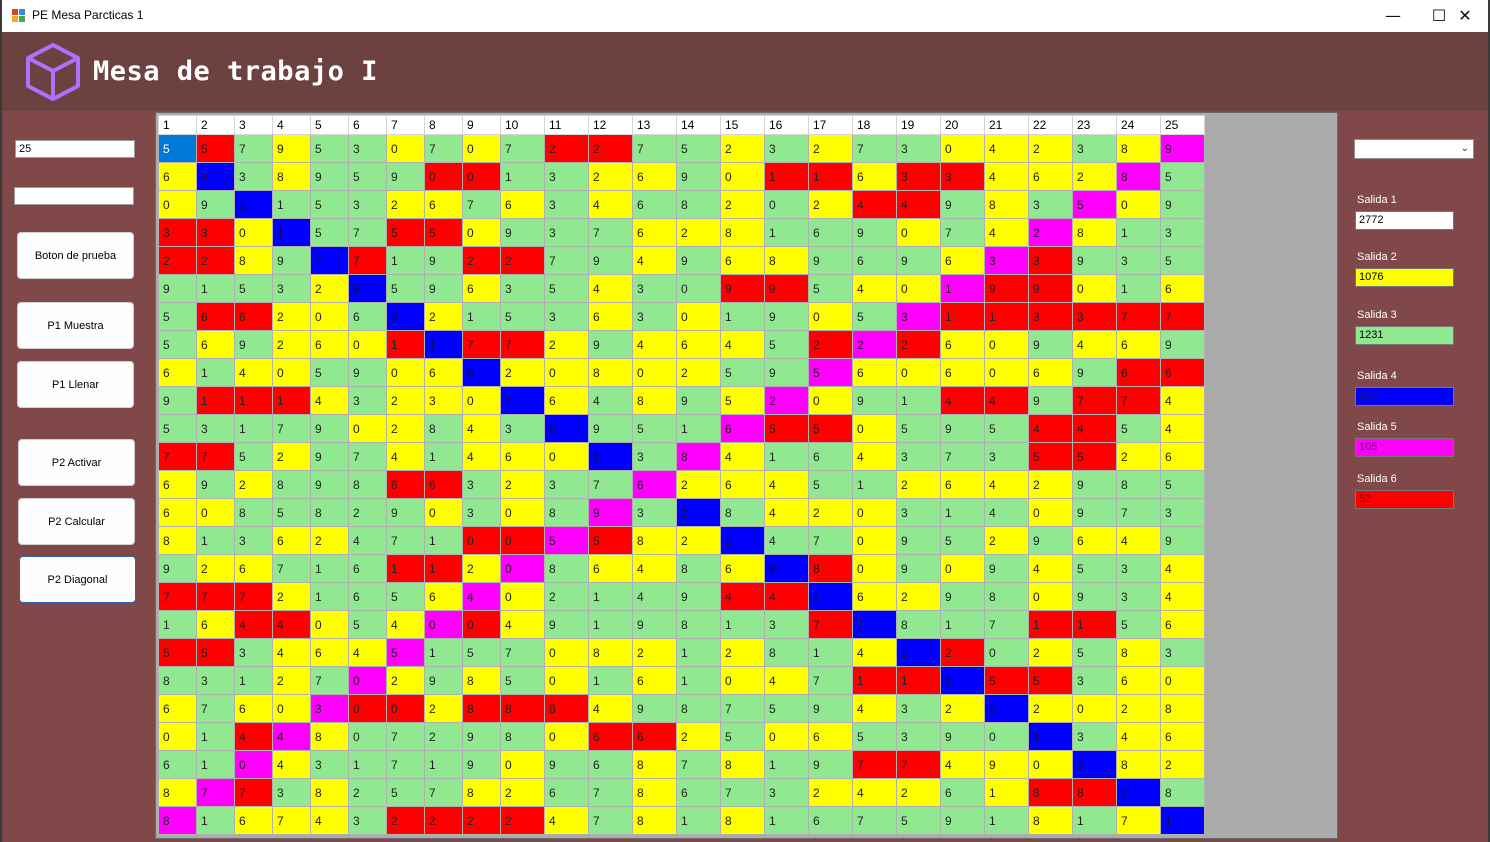 This screenshot has width=1490, height=842. What do you see at coordinates (76, 521) in the screenshot?
I see `p2-calculate-button: P2 Calcular` at bounding box center [76, 521].